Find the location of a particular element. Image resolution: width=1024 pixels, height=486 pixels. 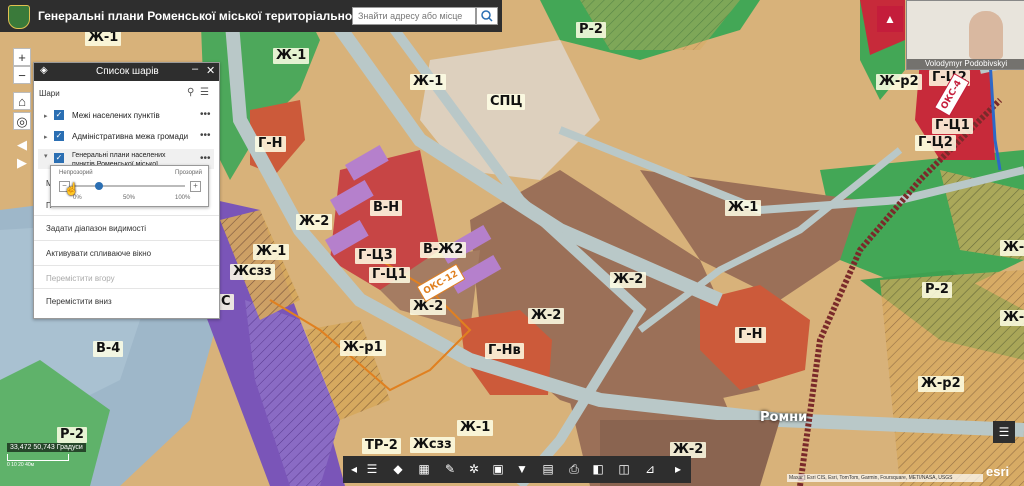

layer-item: ▸ ✓ Адміністративна межа громади ••• is located at coordinates (126, 138).